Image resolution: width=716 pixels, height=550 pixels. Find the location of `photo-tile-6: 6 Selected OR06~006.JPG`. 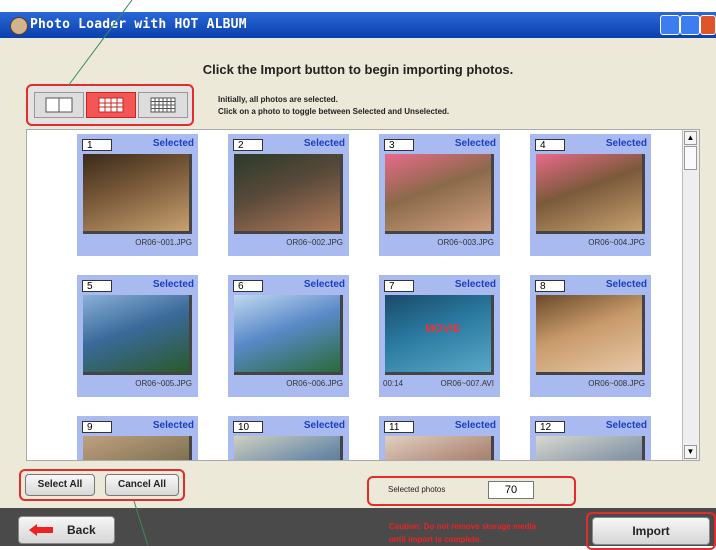

photo-tile-6: 6 Selected OR06~006.JPG is located at coordinates (288, 336).